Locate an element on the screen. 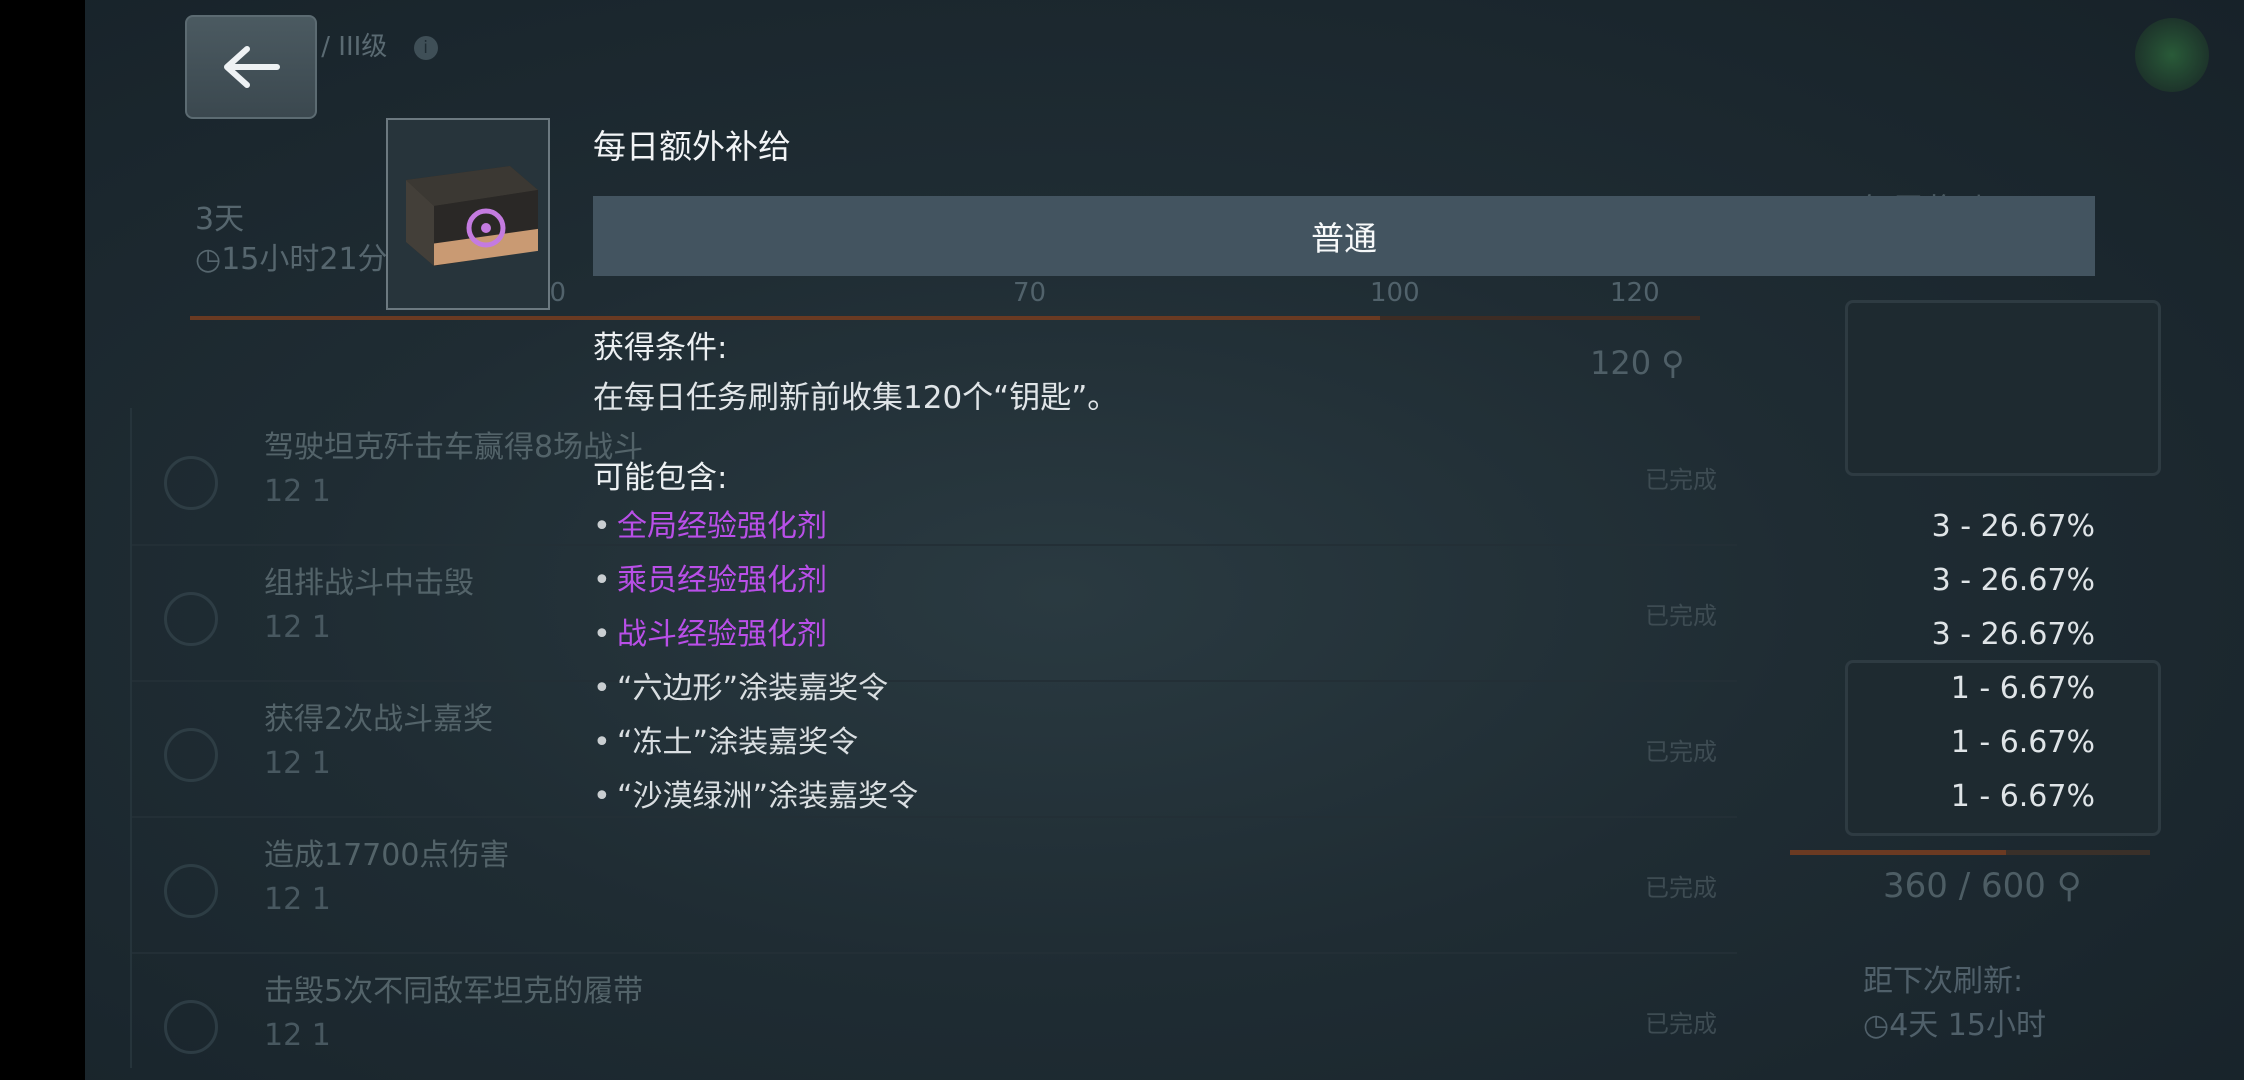 The image size is (2244, 1080). refresh-time: 4天 15小时 is located at coordinates (1967, 1025).